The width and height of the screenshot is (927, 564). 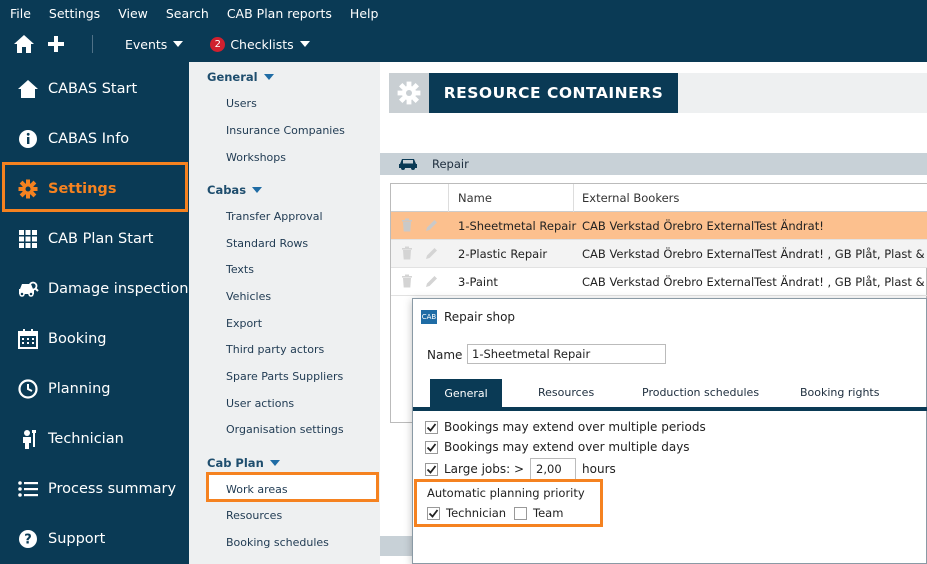 I want to click on subnav-item-export: Export, so click(x=244, y=323).